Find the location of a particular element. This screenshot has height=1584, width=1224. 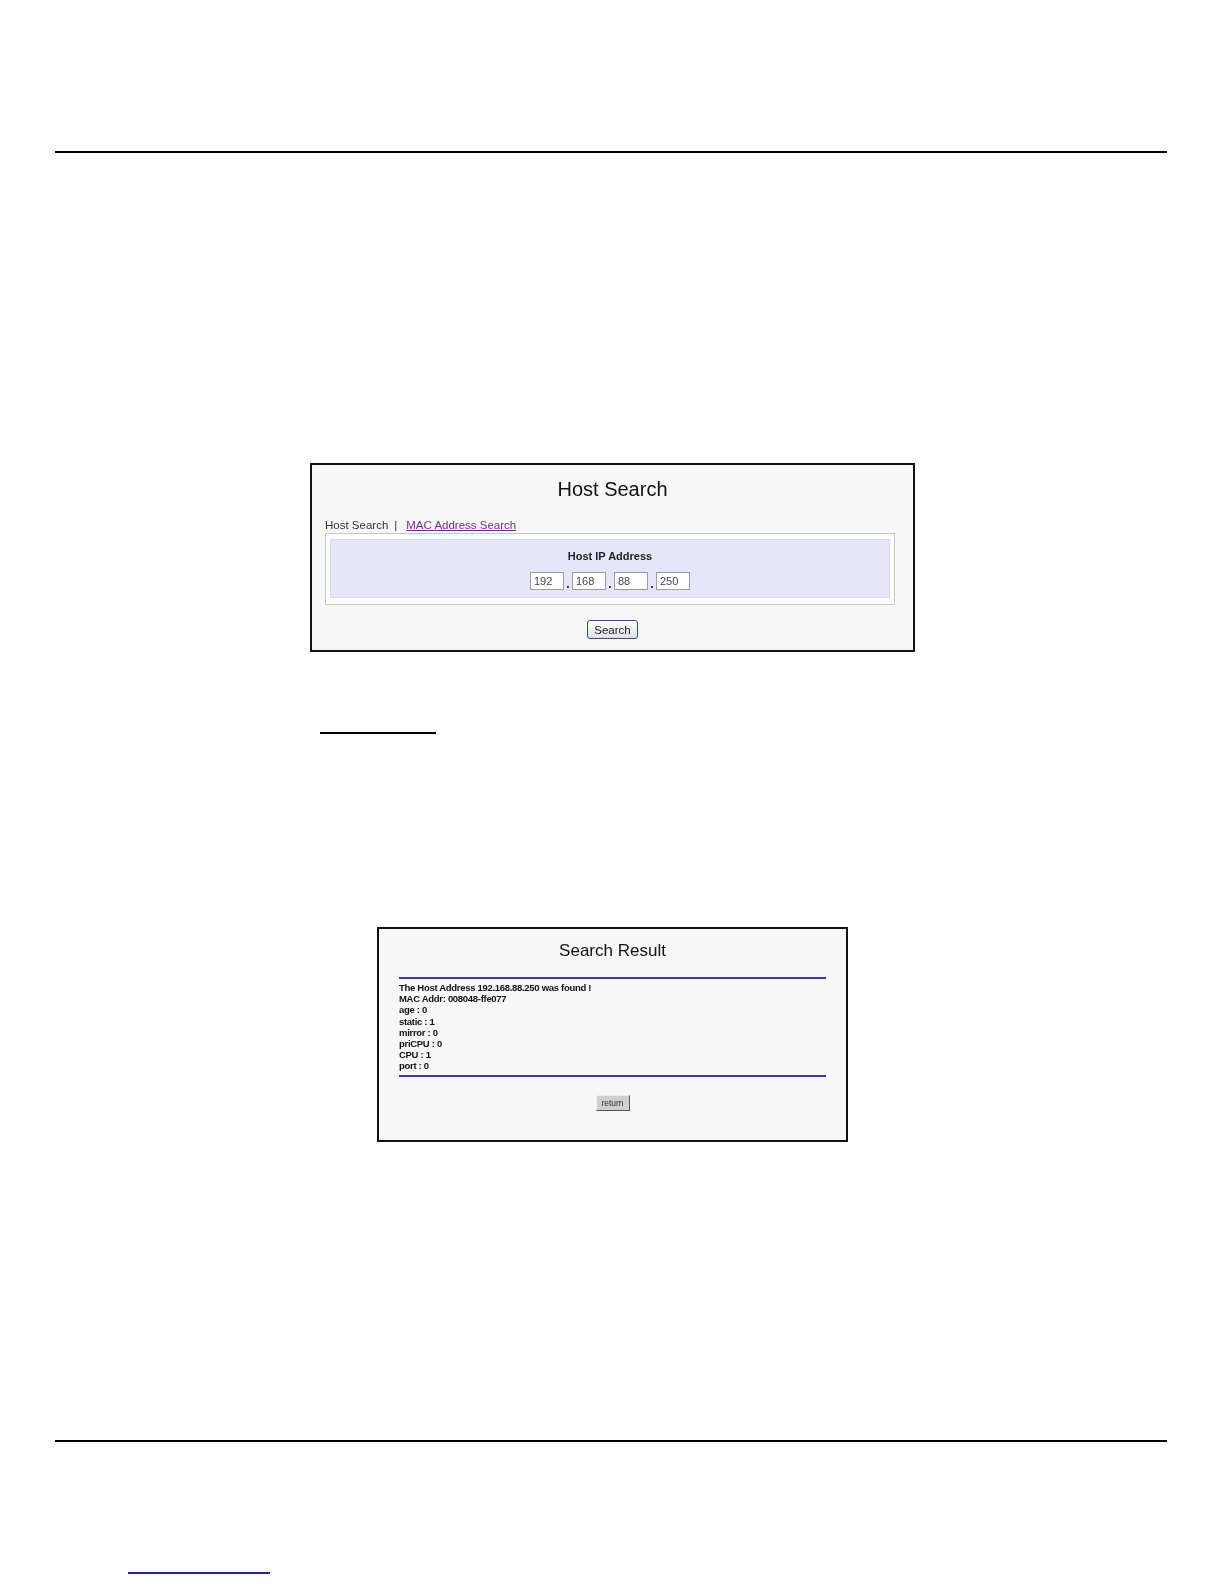

result-line: MAC Addr: 008048-ffe077 is located at coordinates (453, 999).